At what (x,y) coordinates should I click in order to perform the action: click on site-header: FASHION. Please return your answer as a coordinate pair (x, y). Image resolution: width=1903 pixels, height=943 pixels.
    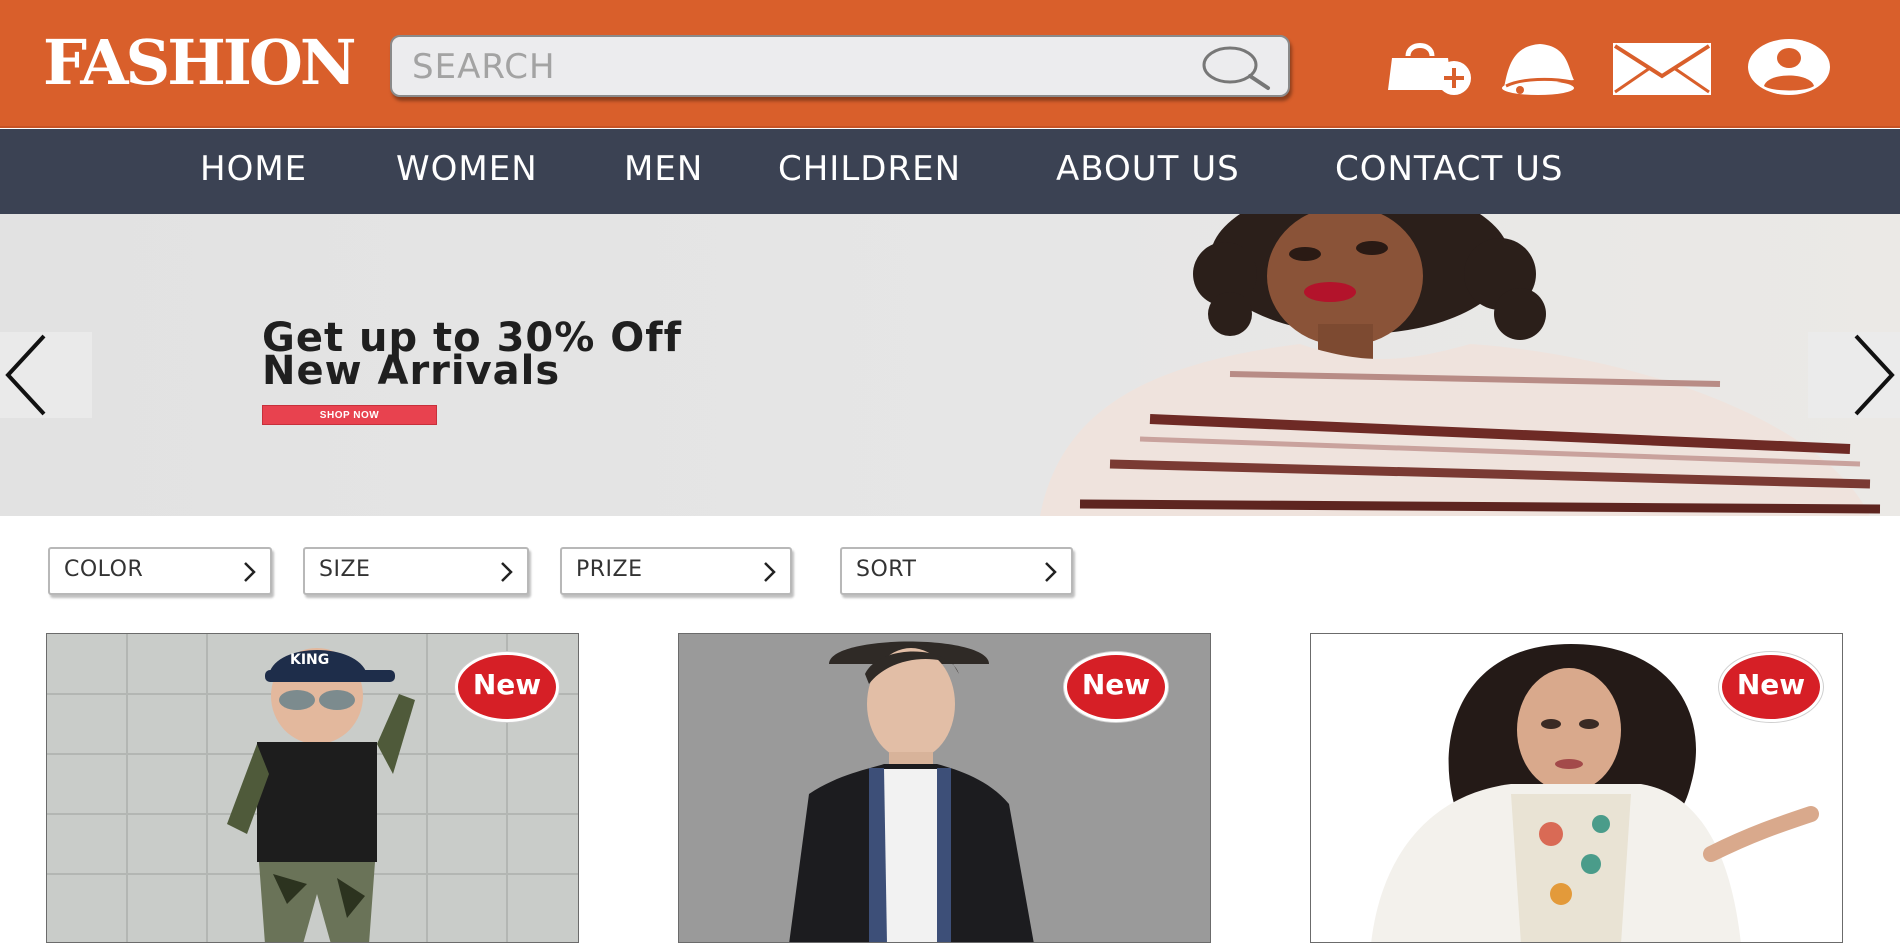
    Looking at the image, I should click on (950, 64).